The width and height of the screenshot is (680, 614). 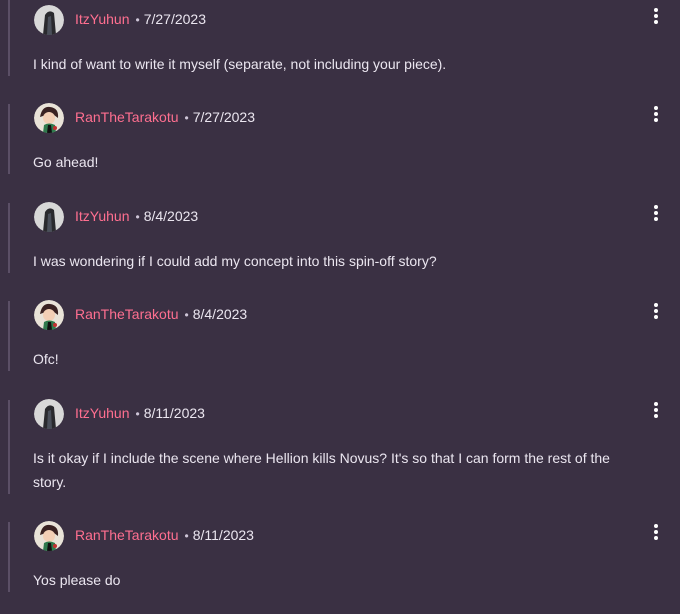 I want to click on comment-meta: RanTheTarakotu • 8/4/2023, so click(x=161, y=314).